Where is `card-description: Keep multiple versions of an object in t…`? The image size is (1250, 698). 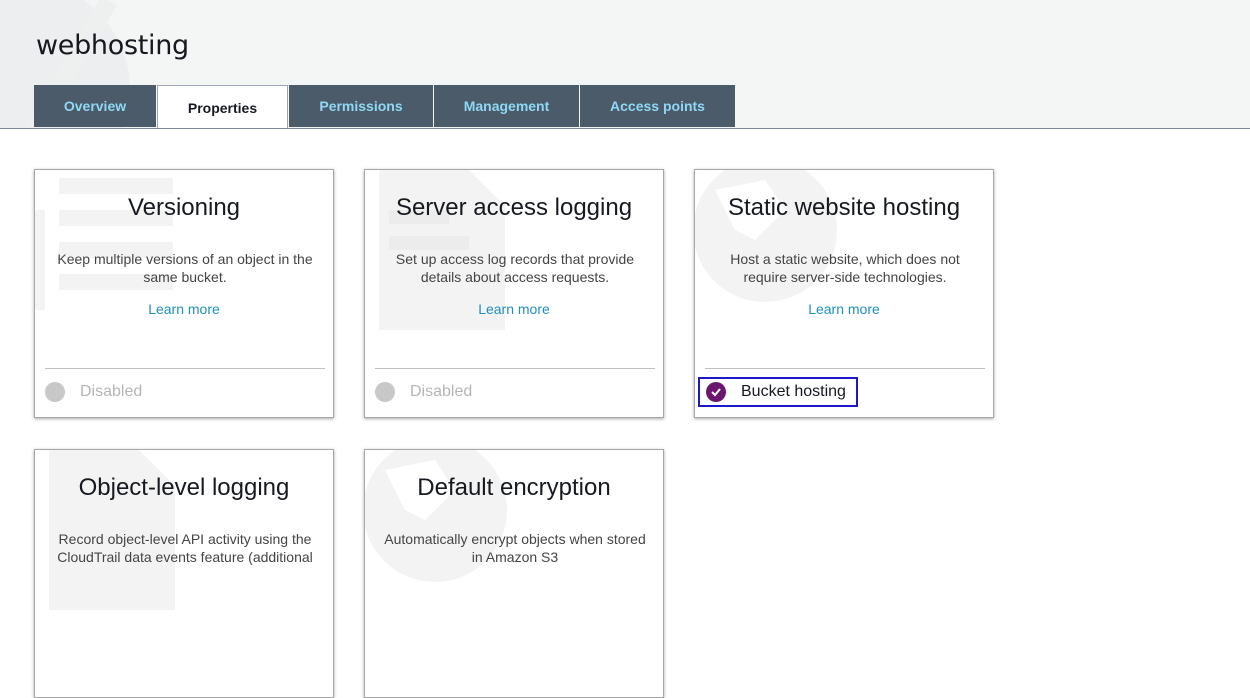
card-description: Keep multiple versions of an object in t… is located at coordinates (185, 268).